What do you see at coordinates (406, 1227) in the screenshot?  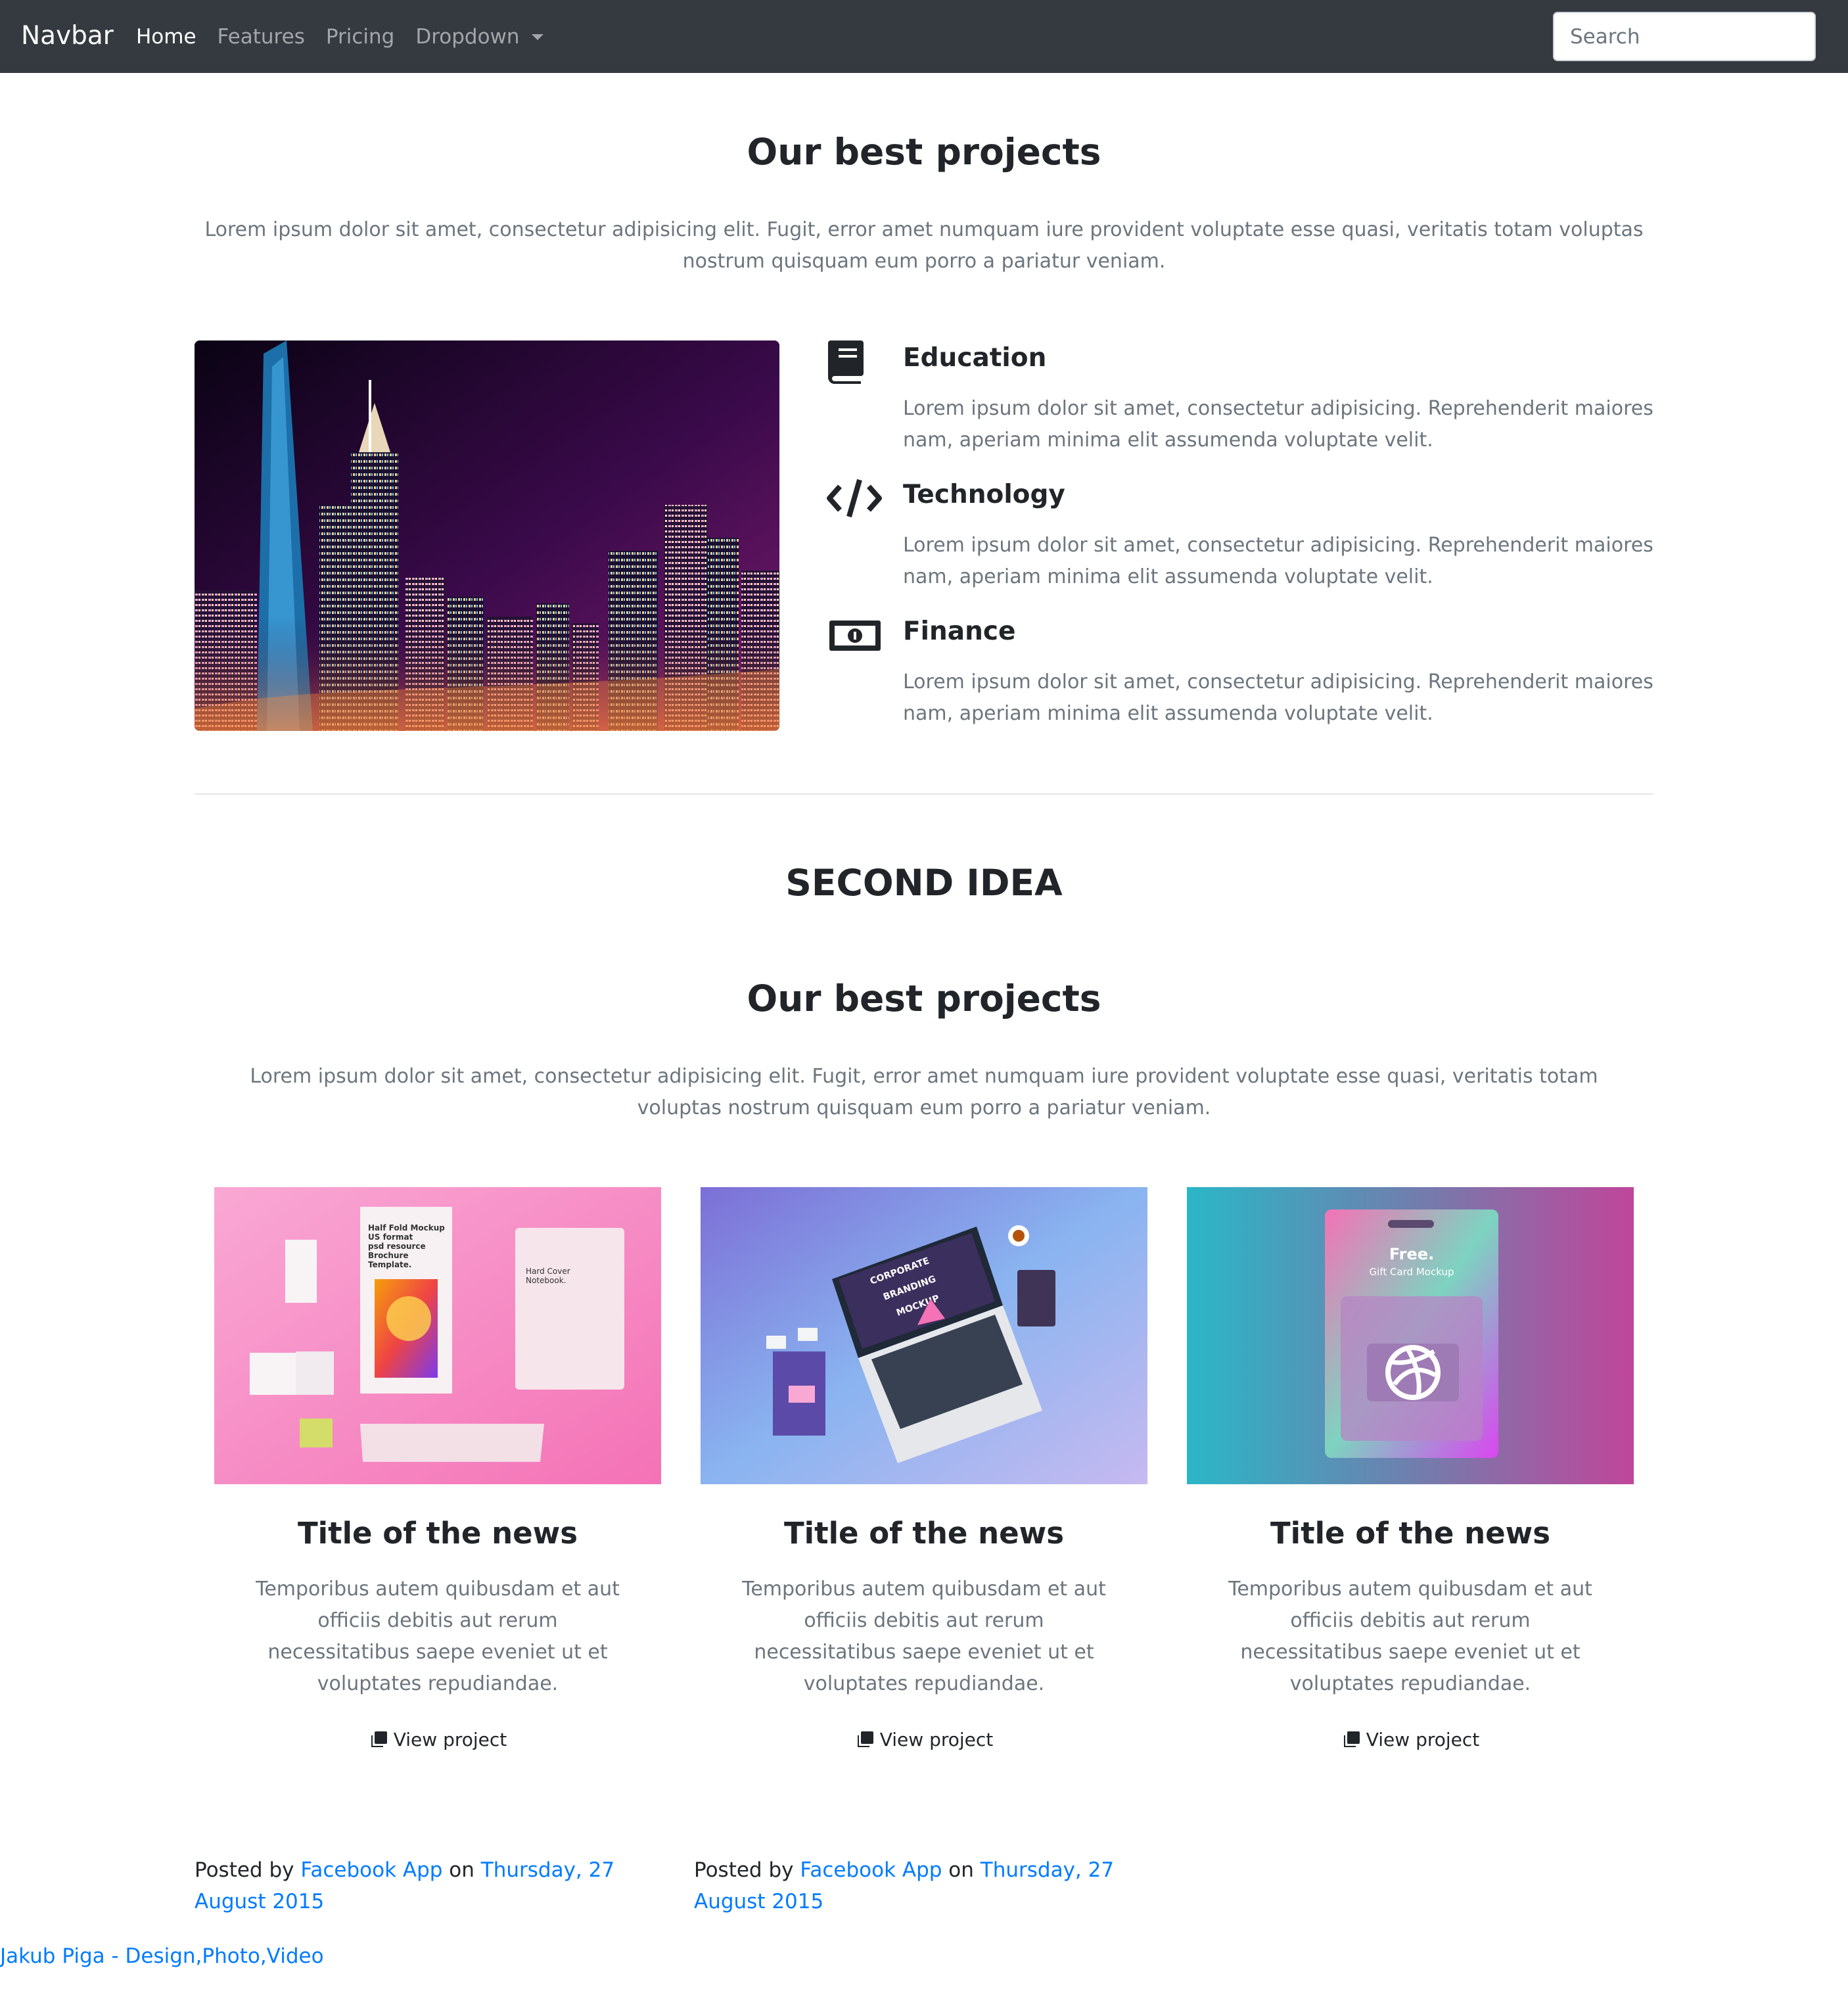 I see `mockup-text-line-1: Half Fold Mockup` at bounding box center [406, 1227].